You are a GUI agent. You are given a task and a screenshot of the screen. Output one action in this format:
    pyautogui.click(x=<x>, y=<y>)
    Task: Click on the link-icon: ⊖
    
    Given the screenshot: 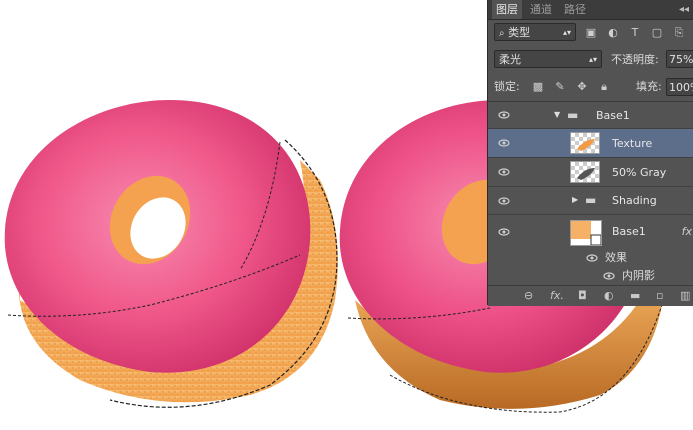 What is the action you would take?
    pyautogui.click(x=528, y=296)
    